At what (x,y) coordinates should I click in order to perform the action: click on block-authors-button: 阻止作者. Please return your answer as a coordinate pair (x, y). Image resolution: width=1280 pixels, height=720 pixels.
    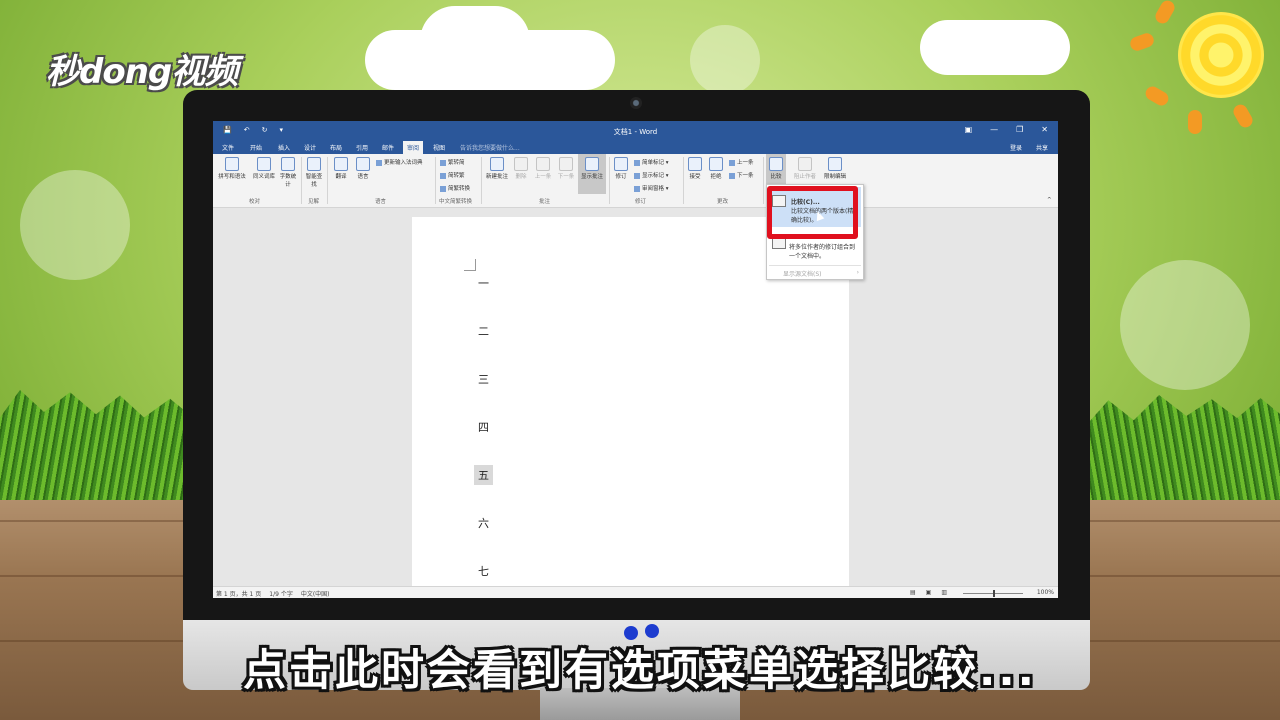
    Looking at the image, I should click on (805, 168).